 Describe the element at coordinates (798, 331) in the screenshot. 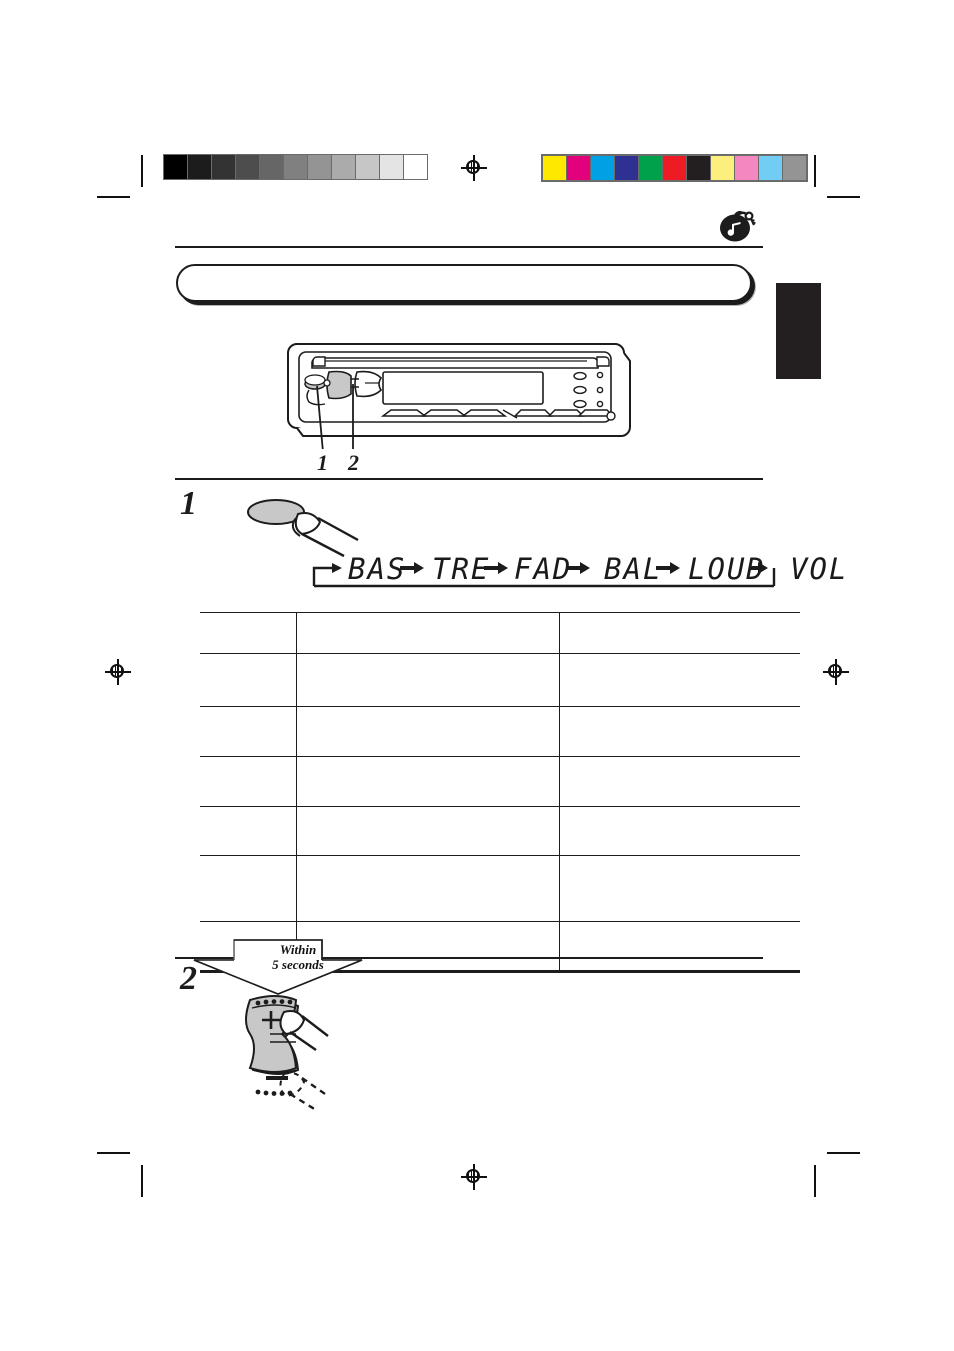

I see `chapter-tab` at that location.